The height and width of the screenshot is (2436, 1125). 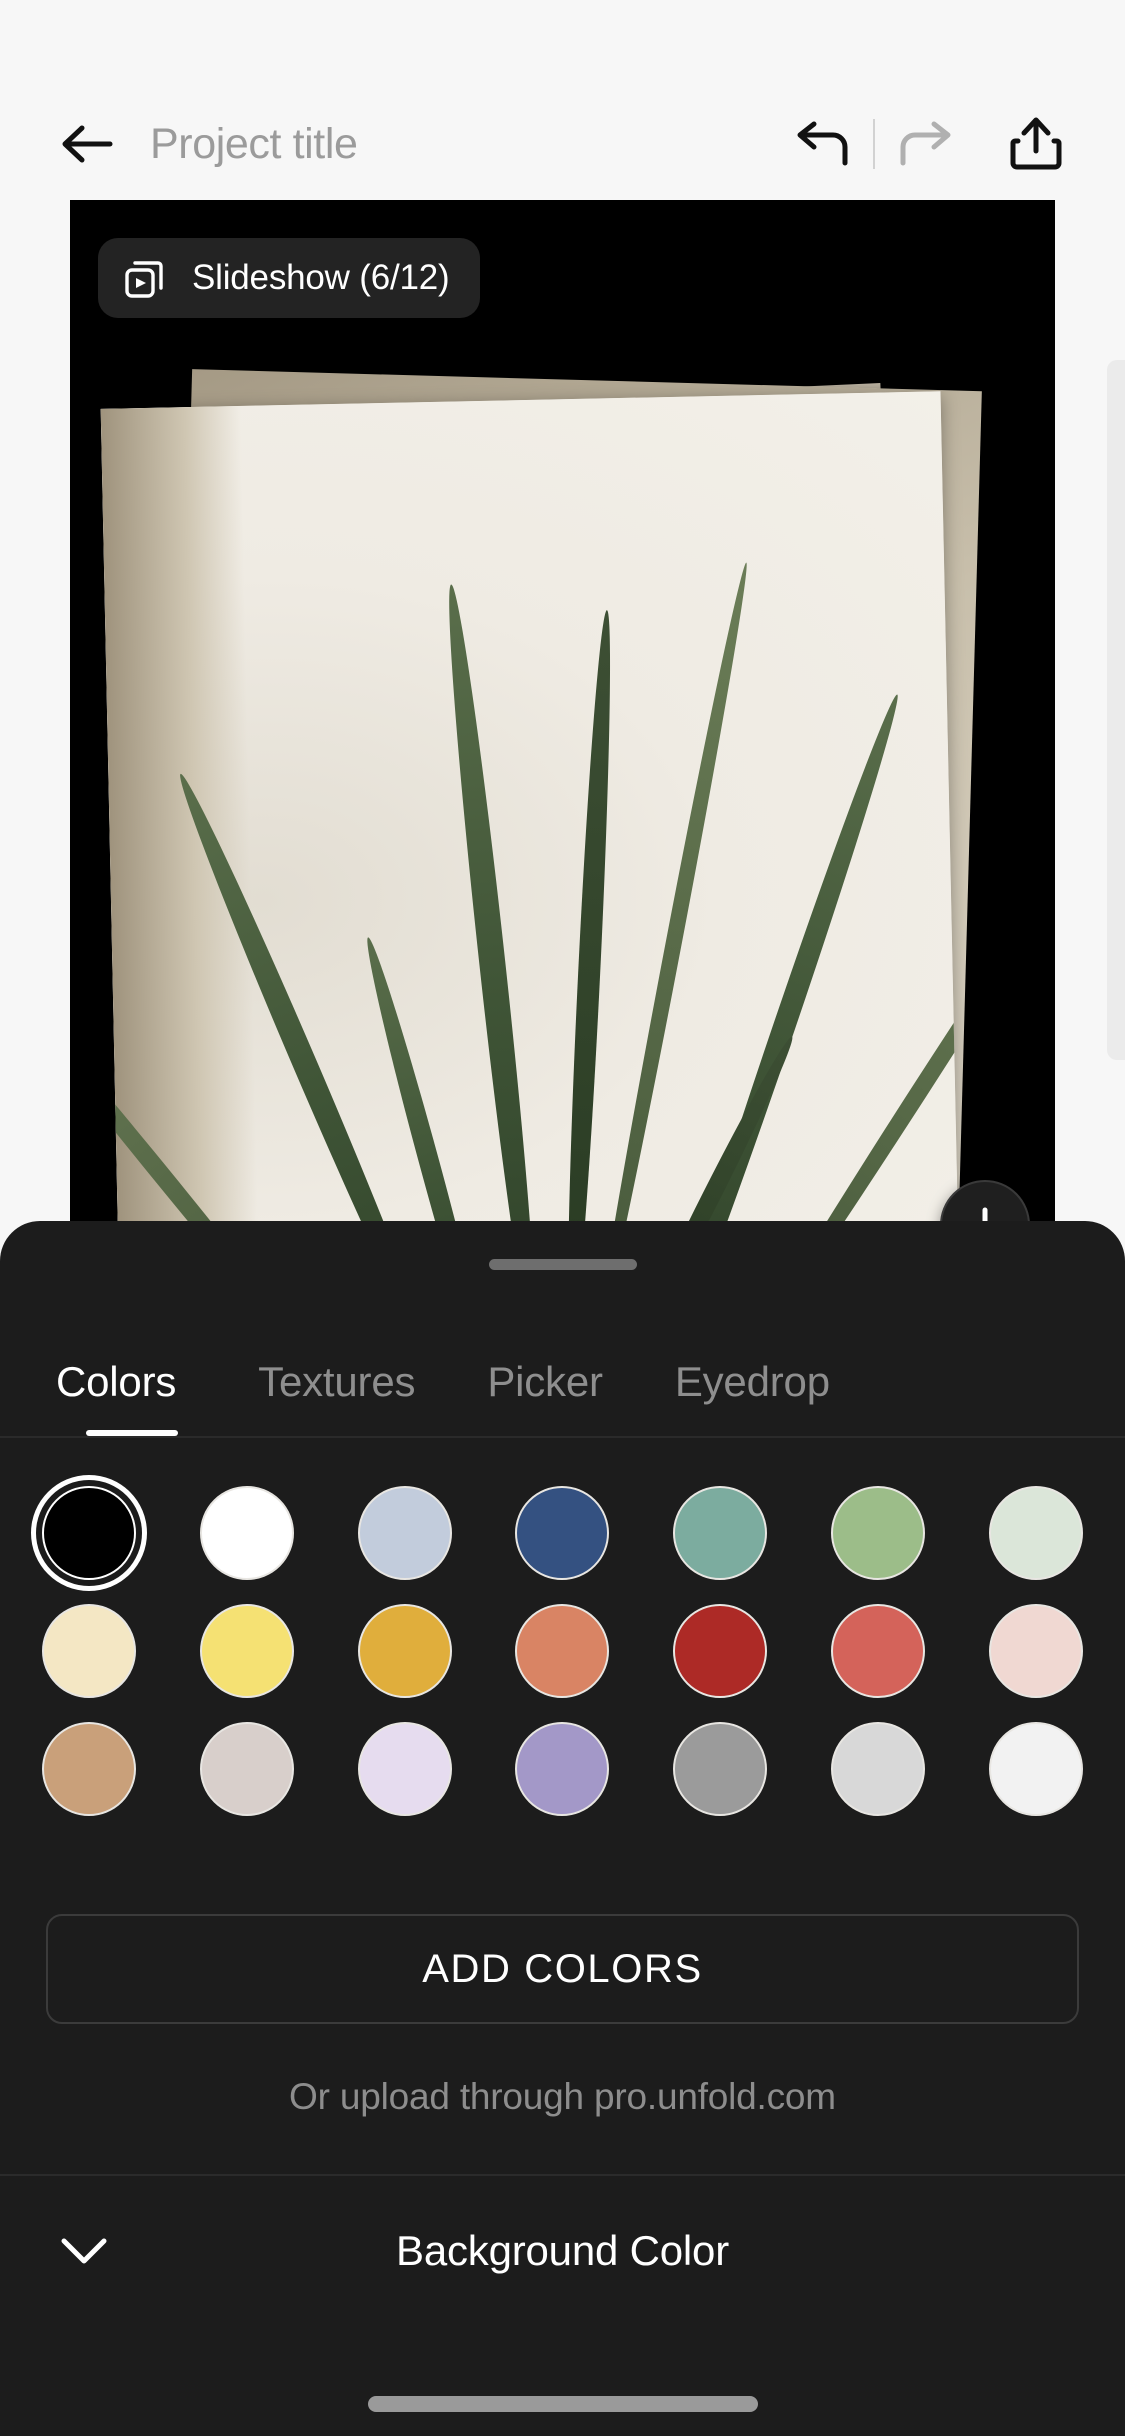 I want to click on panel-tabs: Colors Textures Picker Eyedrop, so click(x=562, y=1379).